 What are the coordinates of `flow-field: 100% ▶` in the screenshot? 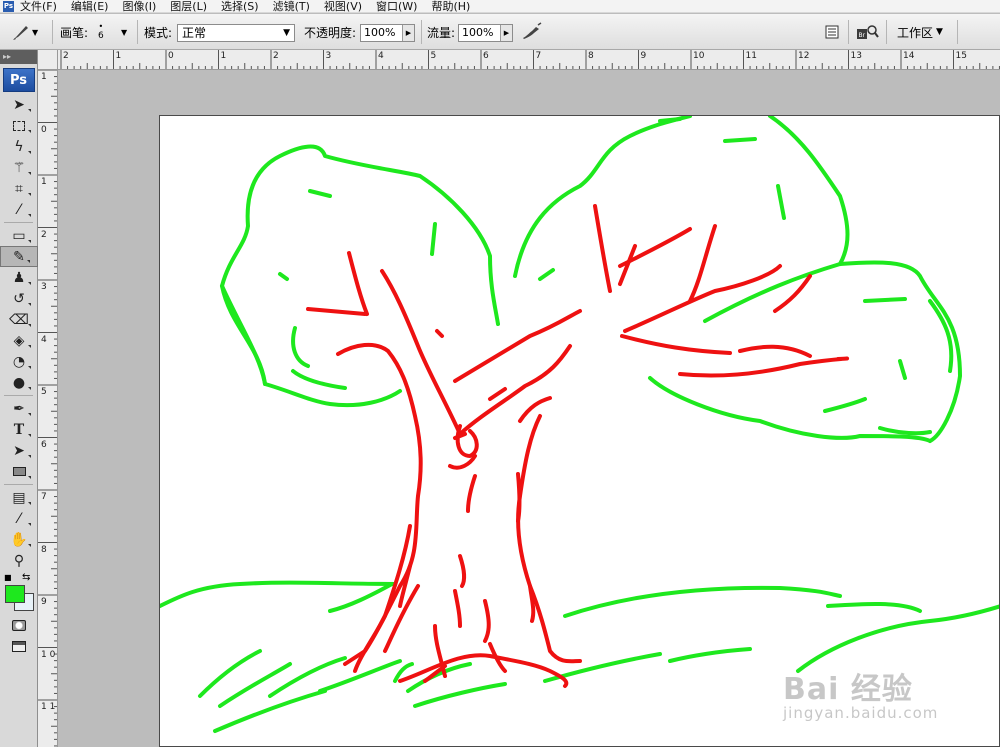 It's located at (485, 33).